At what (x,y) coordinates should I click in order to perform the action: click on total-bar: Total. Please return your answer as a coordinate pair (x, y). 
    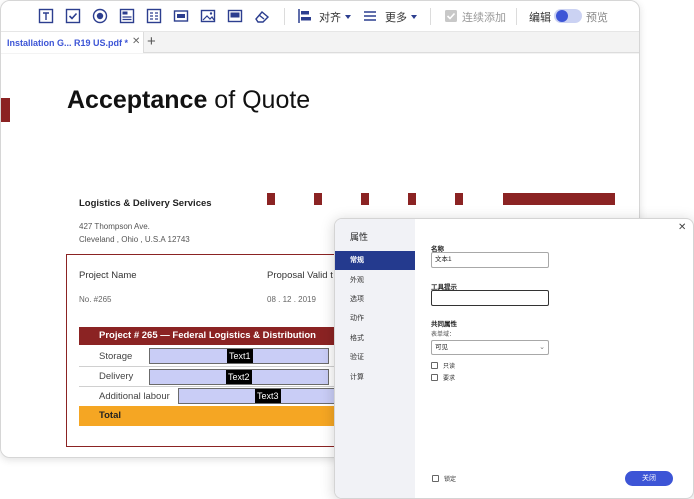
    Looking at the image, I should click on (214, 416).